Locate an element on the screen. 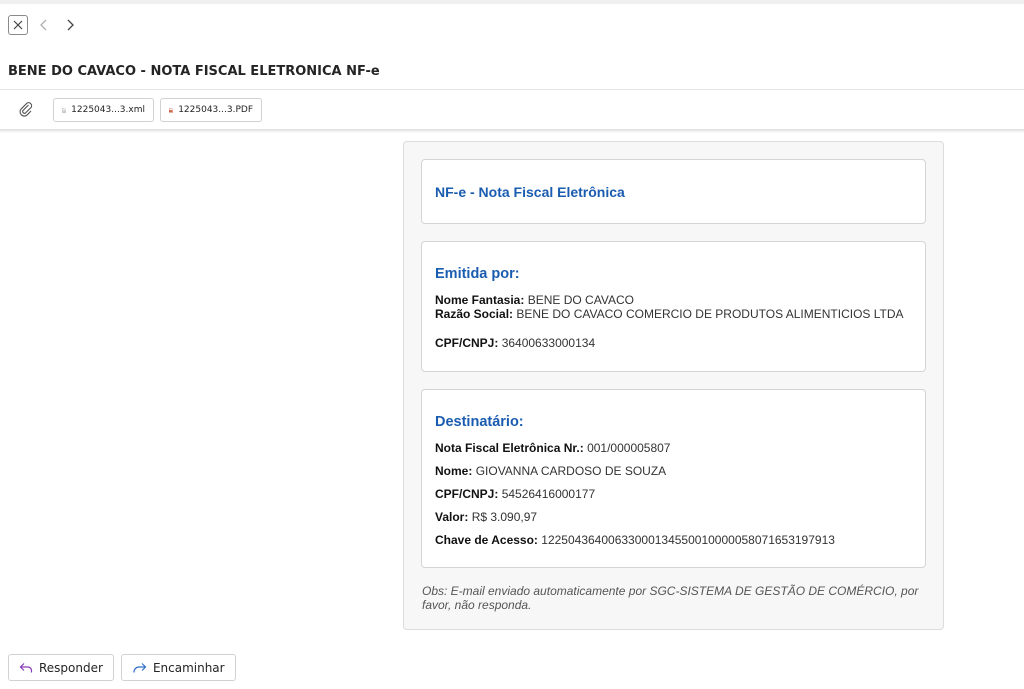 The height and width of the screenshot is (689, 1024). field-label: Nota Fiscal Eletrônica Nr.: is located at coordinates (509, 448).